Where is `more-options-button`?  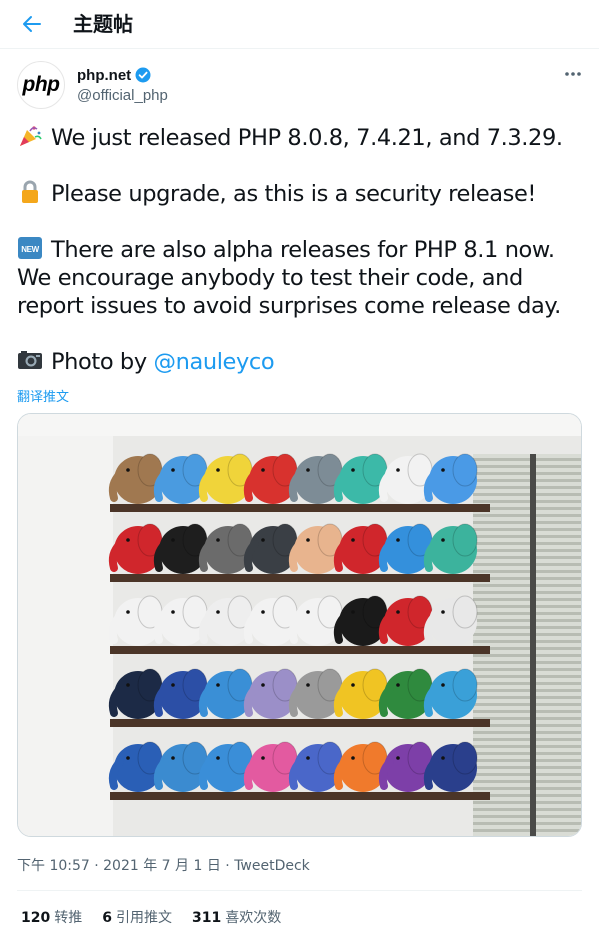
more-options-button is located at coordinates (573, 74).